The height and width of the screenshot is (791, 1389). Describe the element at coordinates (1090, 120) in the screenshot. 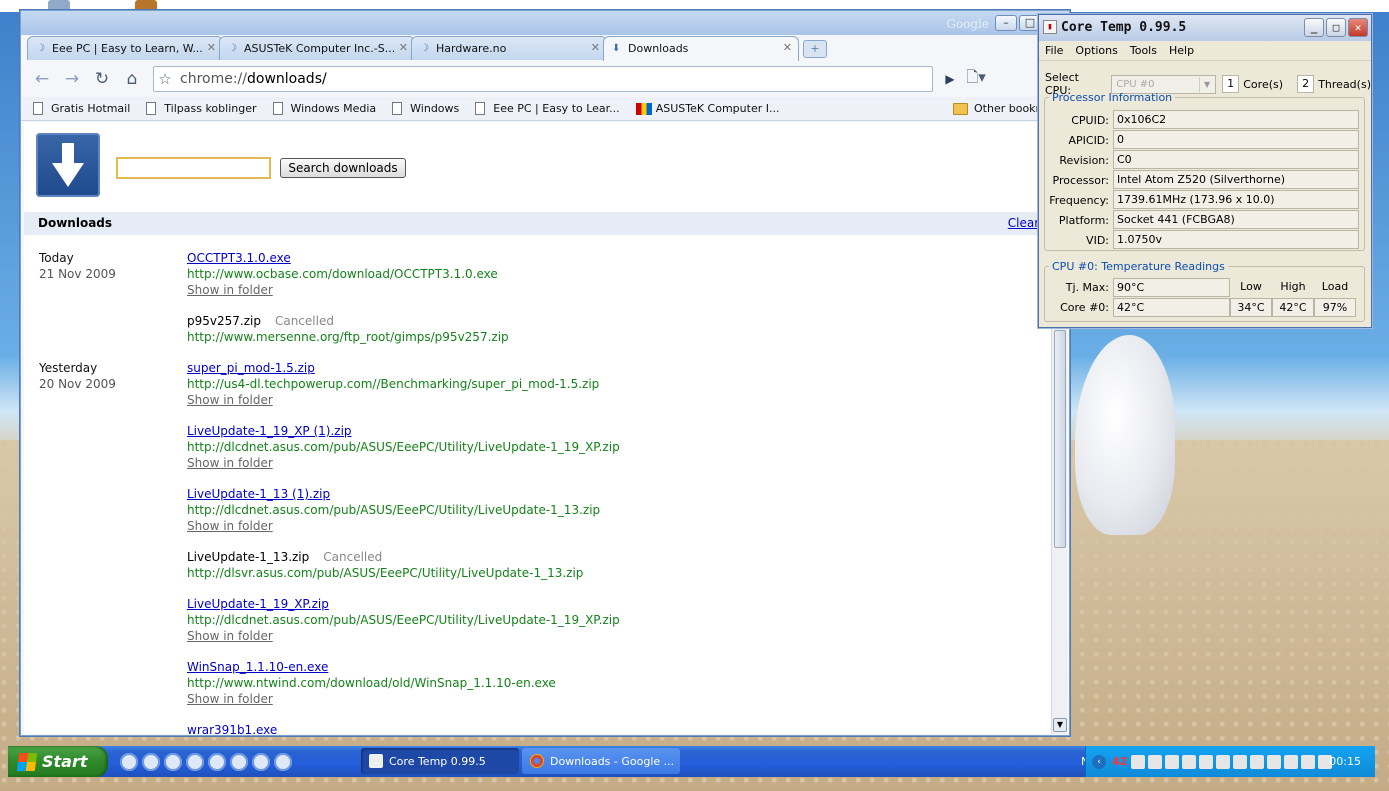

I see `info-label: CPUID:` at that location.